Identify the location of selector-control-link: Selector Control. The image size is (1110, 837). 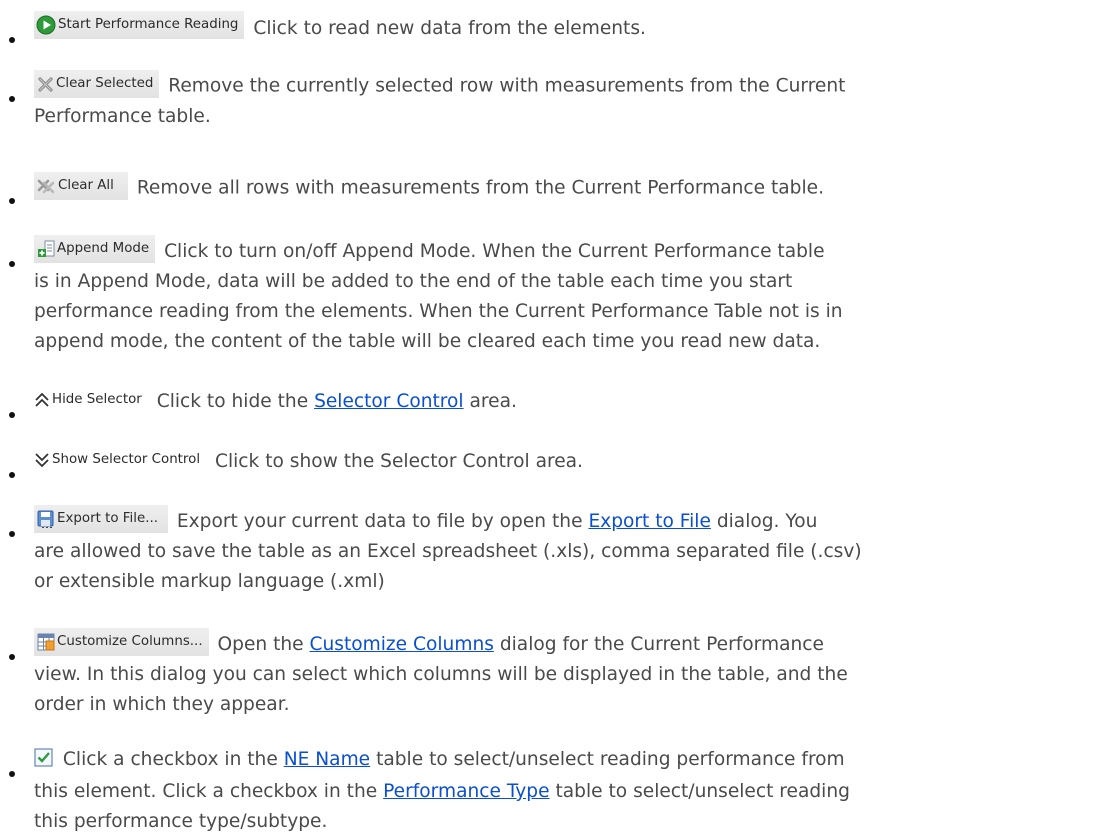
(389, 401).